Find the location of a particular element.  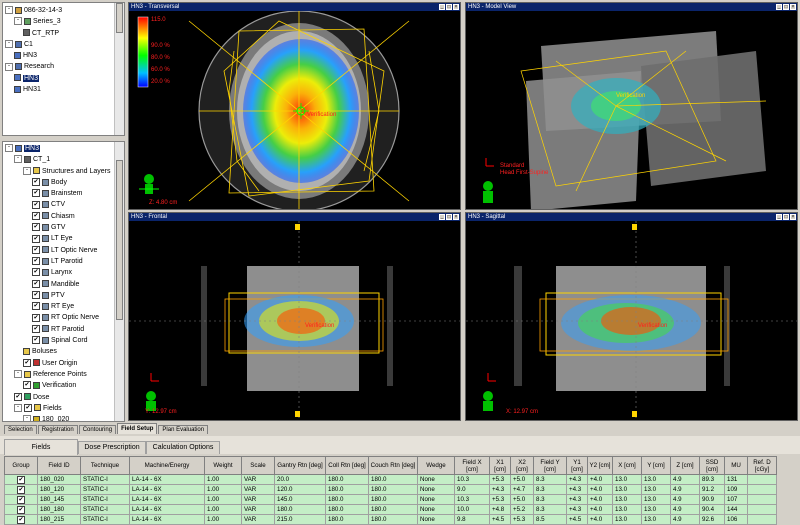

plan-tree-item: - ✔ Fields is located at coordinates (64, 408).